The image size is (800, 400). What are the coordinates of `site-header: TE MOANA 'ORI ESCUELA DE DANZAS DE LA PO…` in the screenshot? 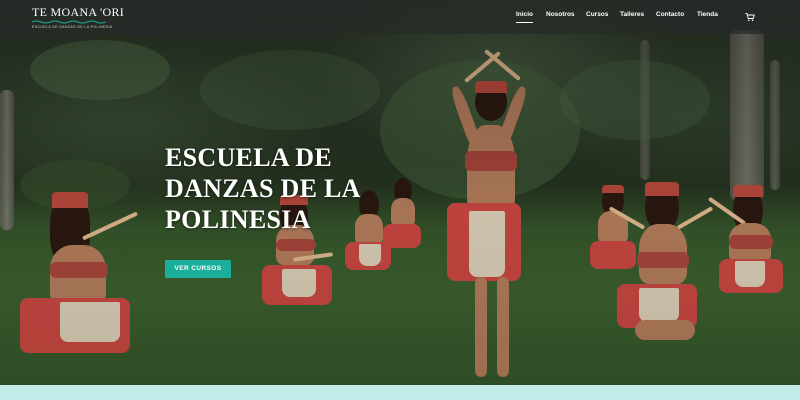 It's located at (400, 17).